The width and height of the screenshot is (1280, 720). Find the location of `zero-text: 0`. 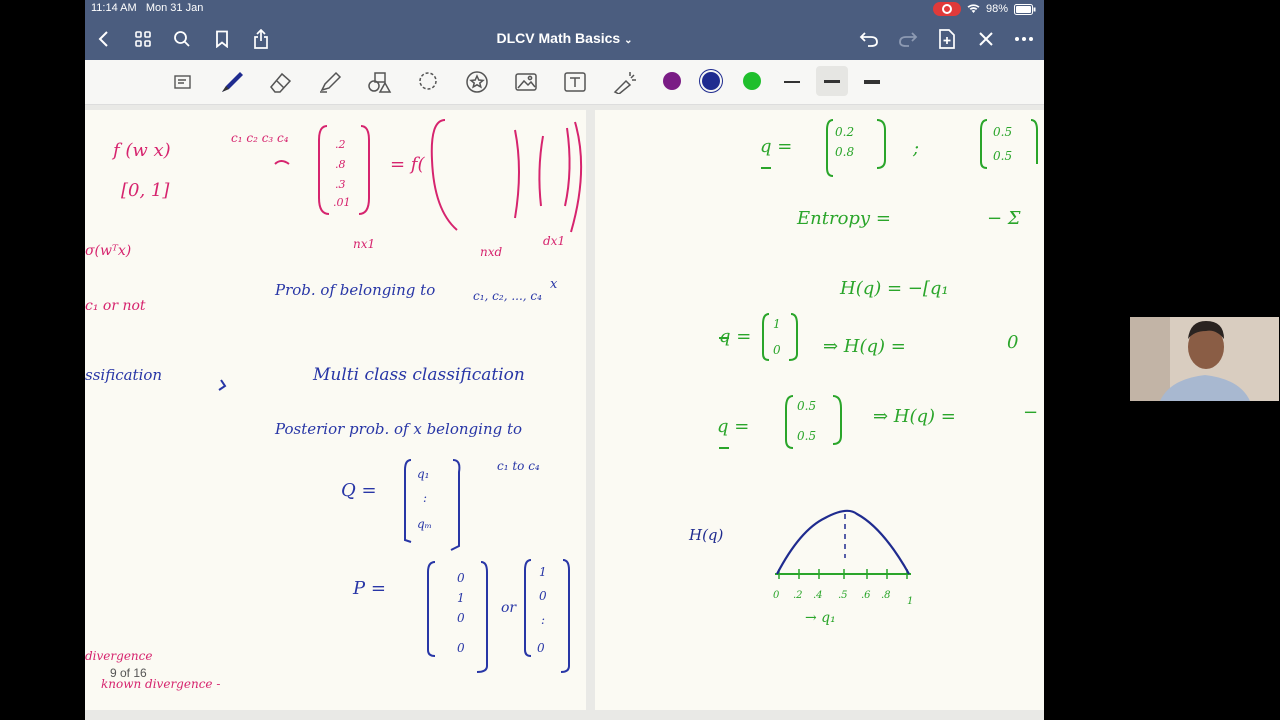

zero-text: 0 is located at coordinates (1012, 342).